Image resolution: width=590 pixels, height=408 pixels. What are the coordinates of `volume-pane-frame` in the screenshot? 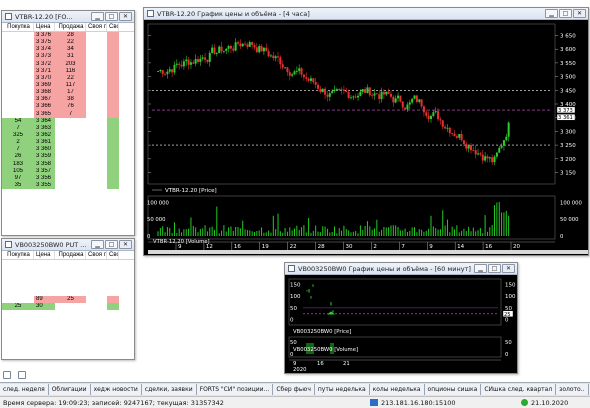 It's located at (351, 217).